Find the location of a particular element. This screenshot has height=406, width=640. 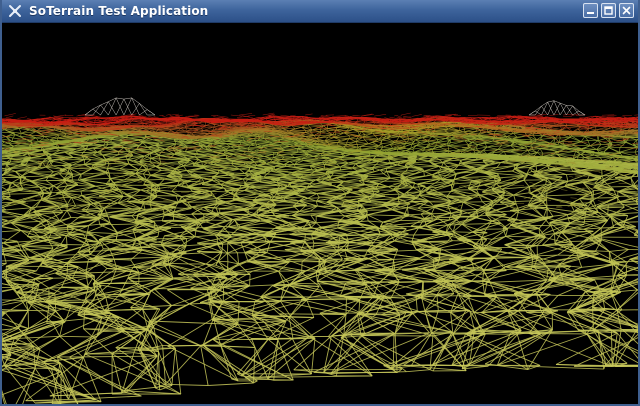

app-icon is located at coordinates (15, 11).